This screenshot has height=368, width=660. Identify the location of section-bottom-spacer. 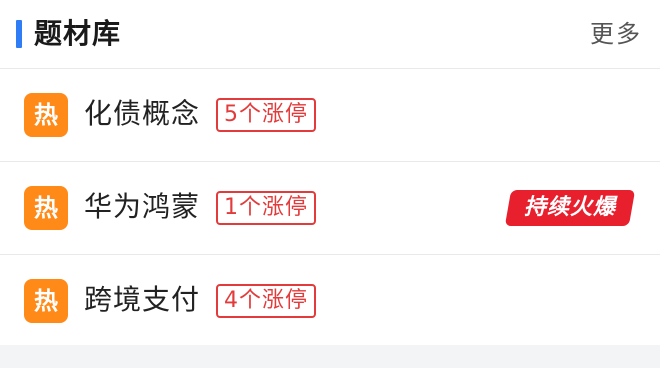
(330, 356).